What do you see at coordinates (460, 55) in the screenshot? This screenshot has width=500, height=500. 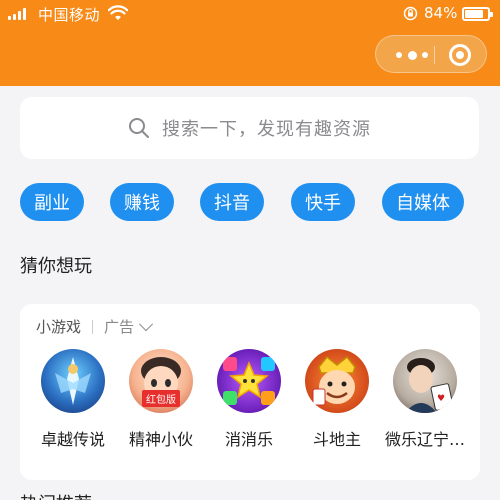 I see `close-miniprogram-icon` at bounding box center [460, 55].